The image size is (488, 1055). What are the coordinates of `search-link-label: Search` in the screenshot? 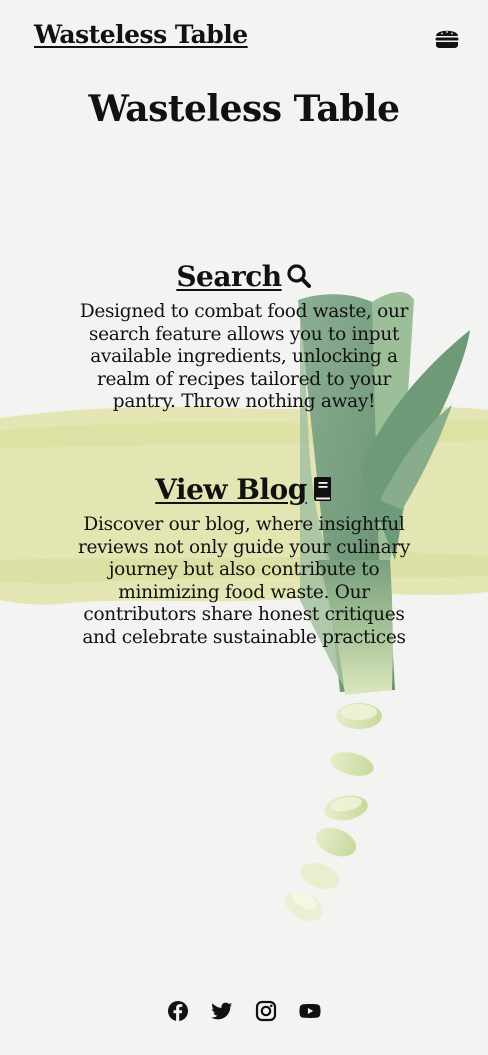 It's located at (229, 276).